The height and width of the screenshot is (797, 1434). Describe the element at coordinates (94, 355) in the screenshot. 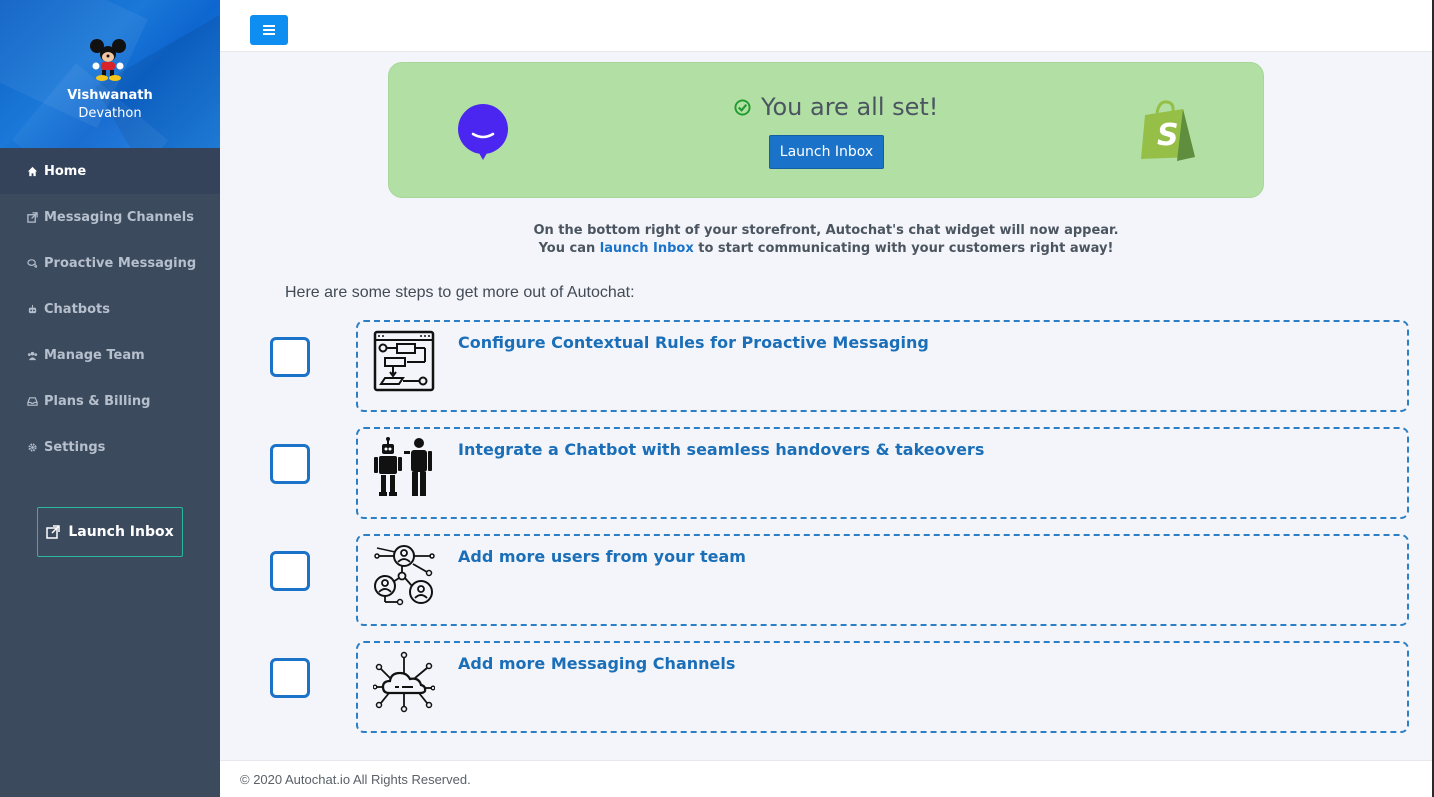

I see `sidebar-item-label: Manage Team` at that location.